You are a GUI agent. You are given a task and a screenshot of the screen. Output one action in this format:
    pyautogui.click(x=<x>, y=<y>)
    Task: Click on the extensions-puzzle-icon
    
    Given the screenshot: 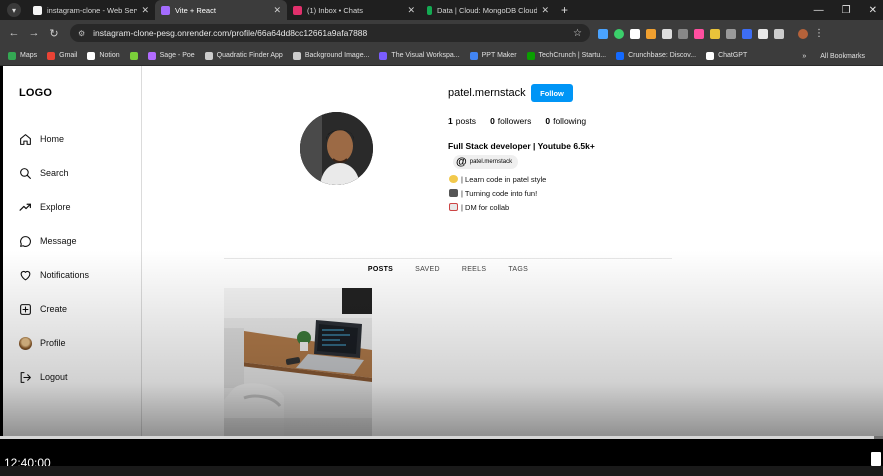 What is the action you would take?
    pyautogui.click(x=763, y=33)
    